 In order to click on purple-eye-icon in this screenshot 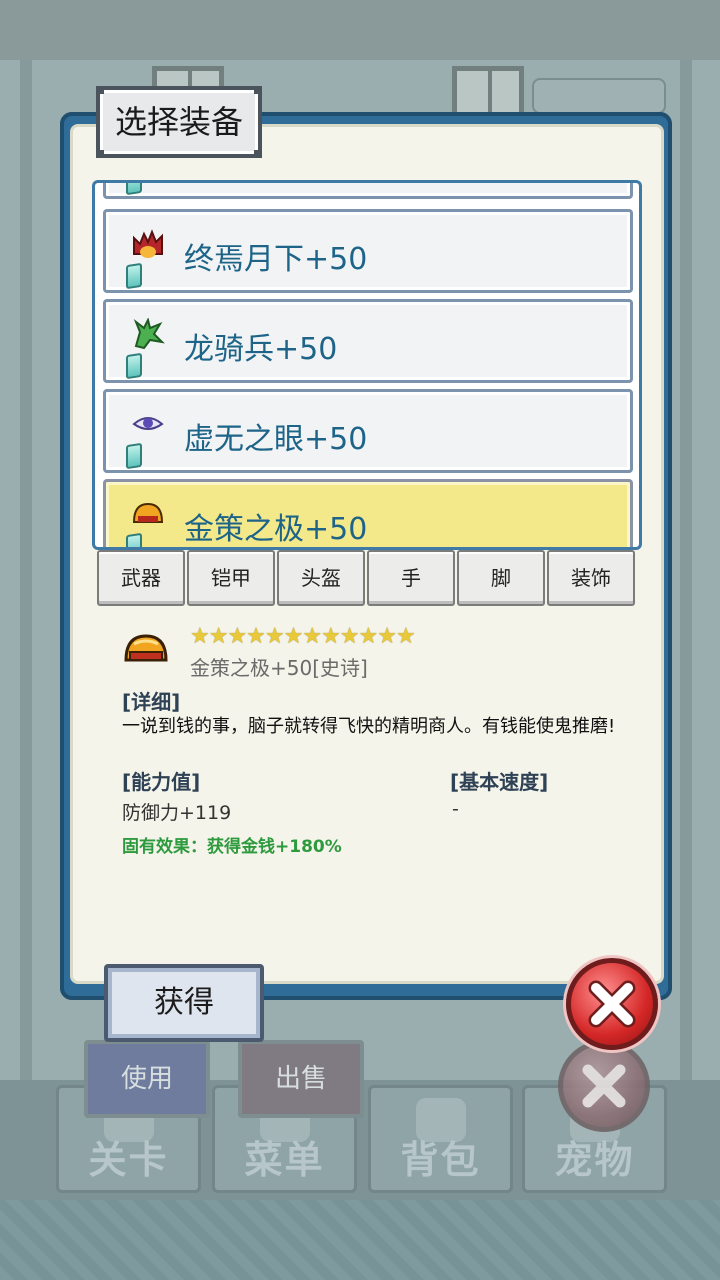, I will do `click(148, 423)`.